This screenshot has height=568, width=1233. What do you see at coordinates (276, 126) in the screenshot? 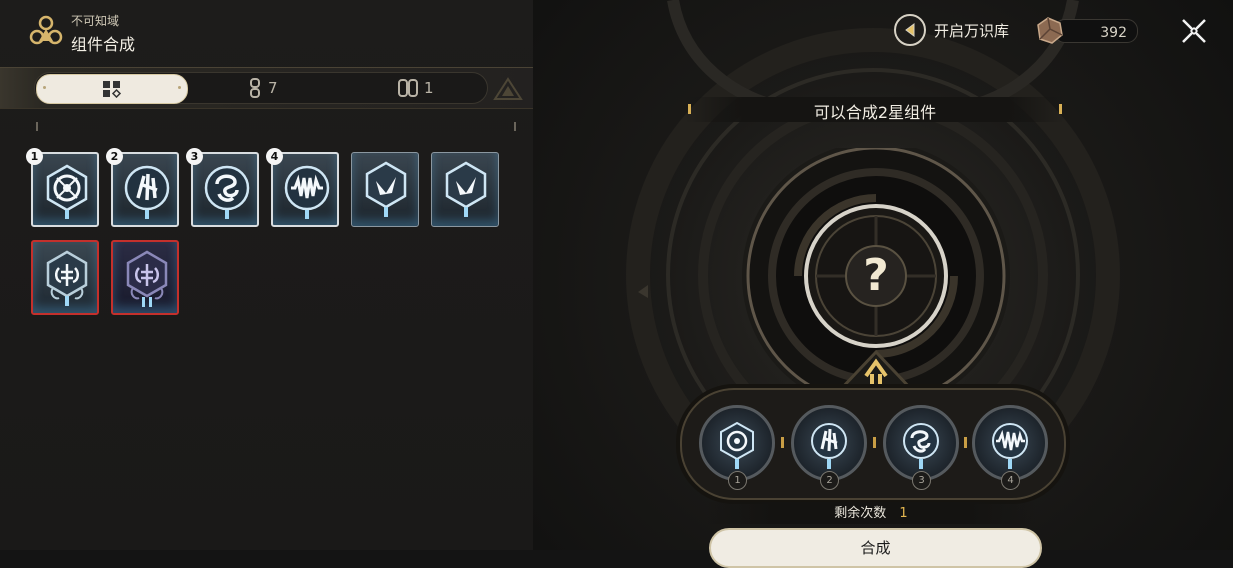
I see `inventory-scrollbar` at bounding box center [276, 126].